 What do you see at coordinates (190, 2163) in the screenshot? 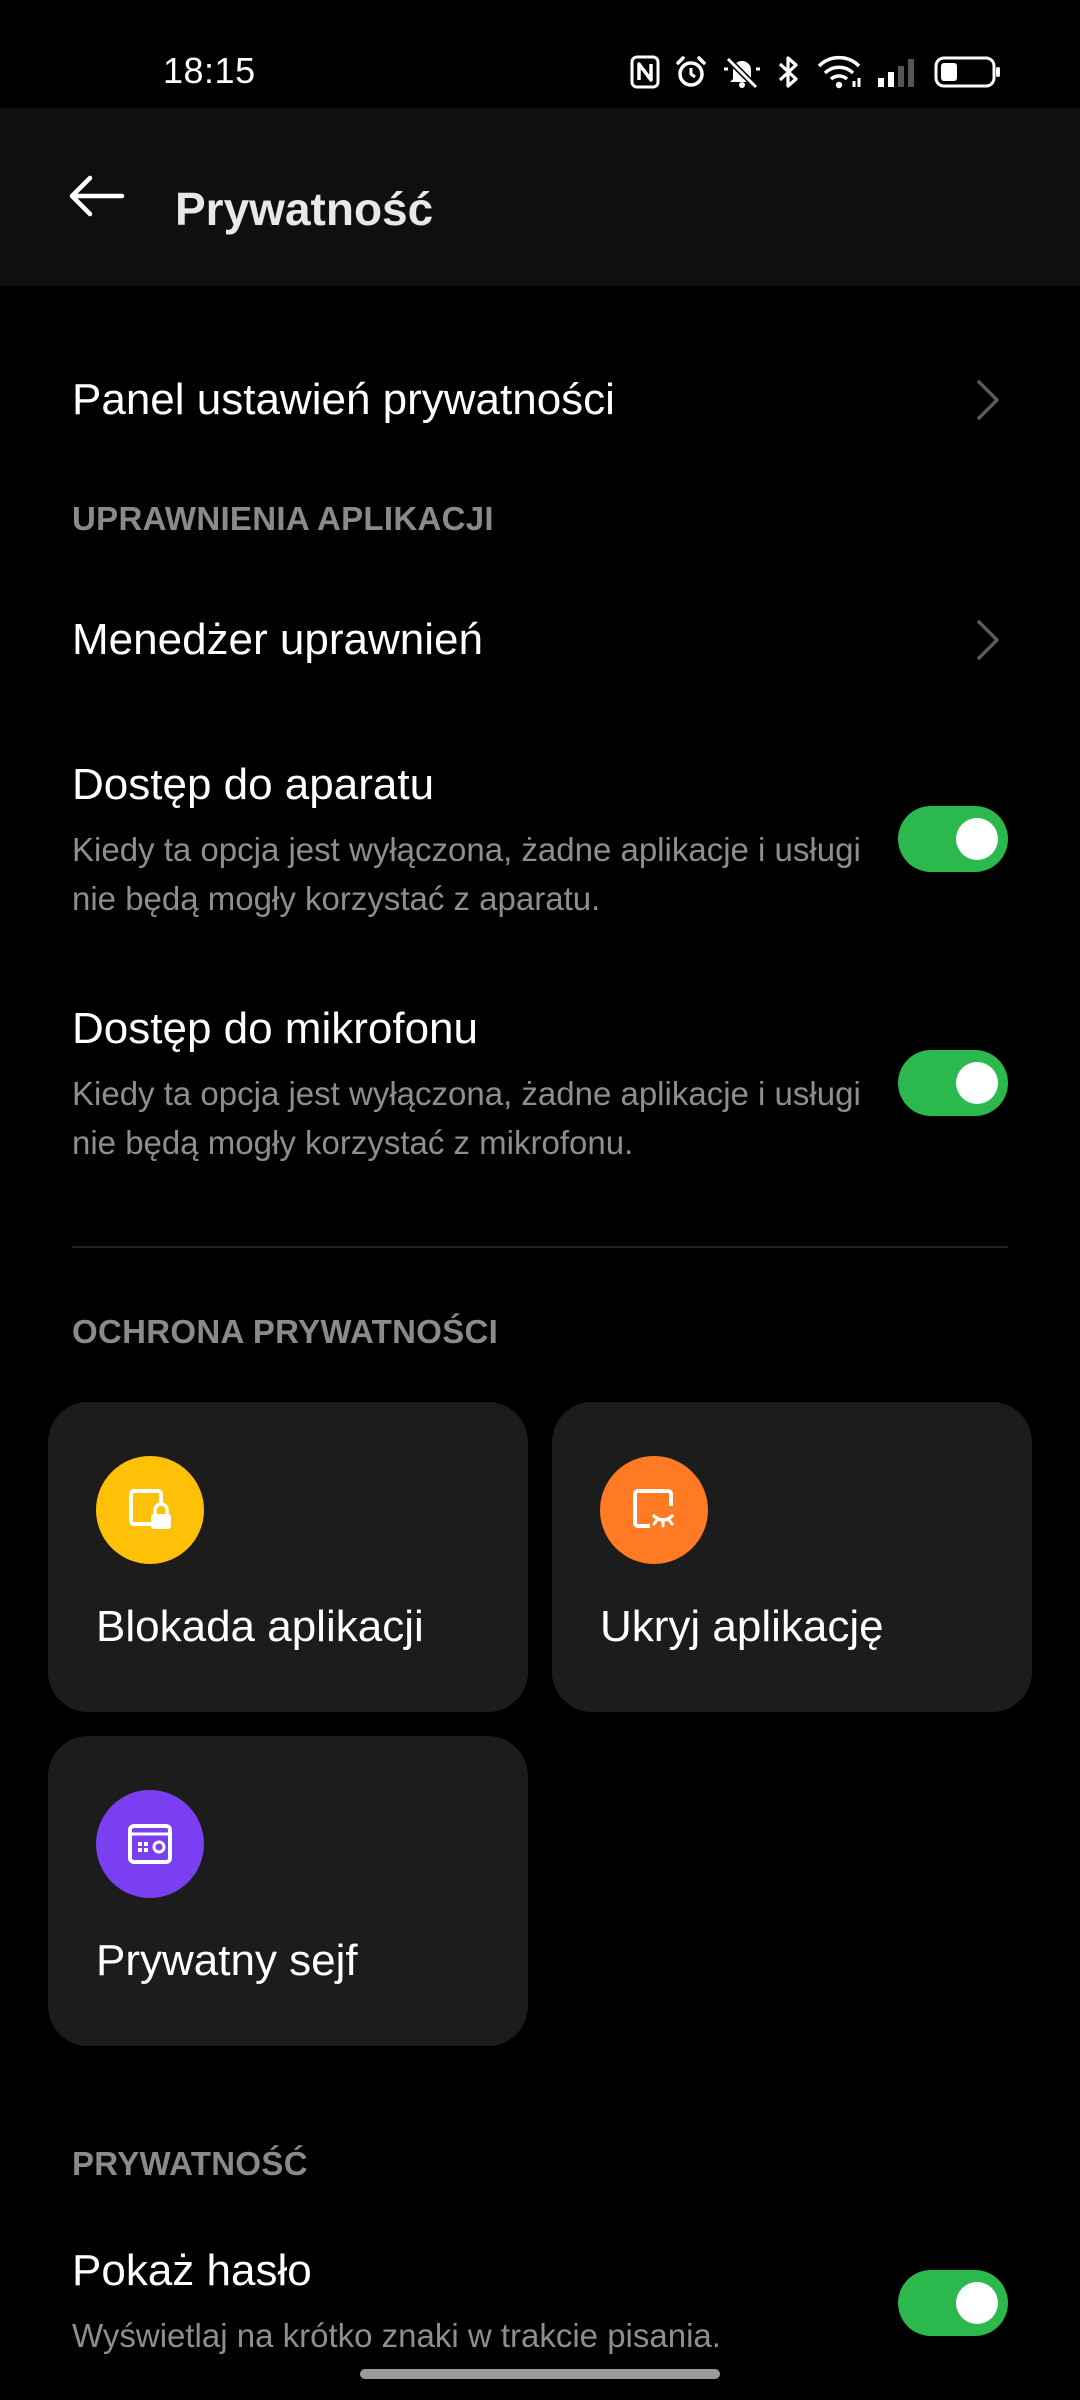
I see `section-header-privacy: PRYWATNOŚĆ` at bounding box center [190, 2163].